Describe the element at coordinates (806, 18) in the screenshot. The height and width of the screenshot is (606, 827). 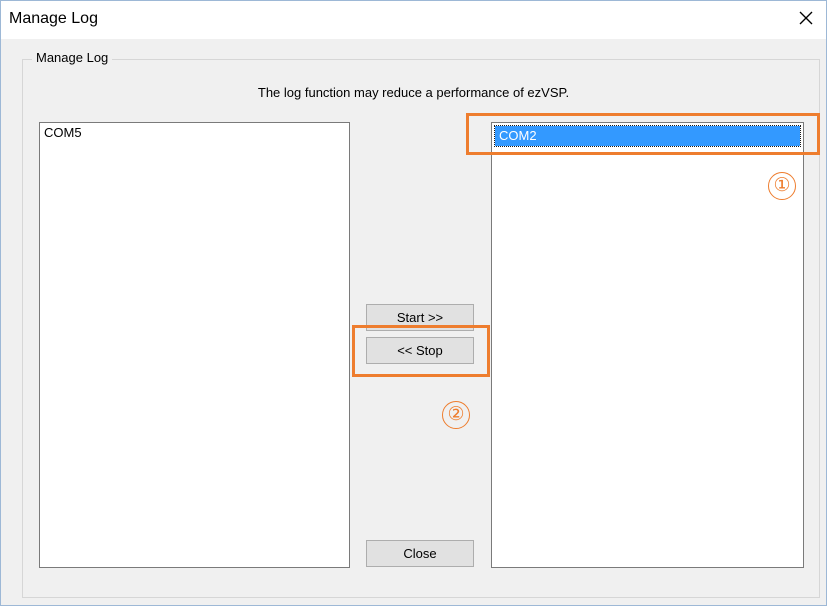
I see `close-icon` at that location.